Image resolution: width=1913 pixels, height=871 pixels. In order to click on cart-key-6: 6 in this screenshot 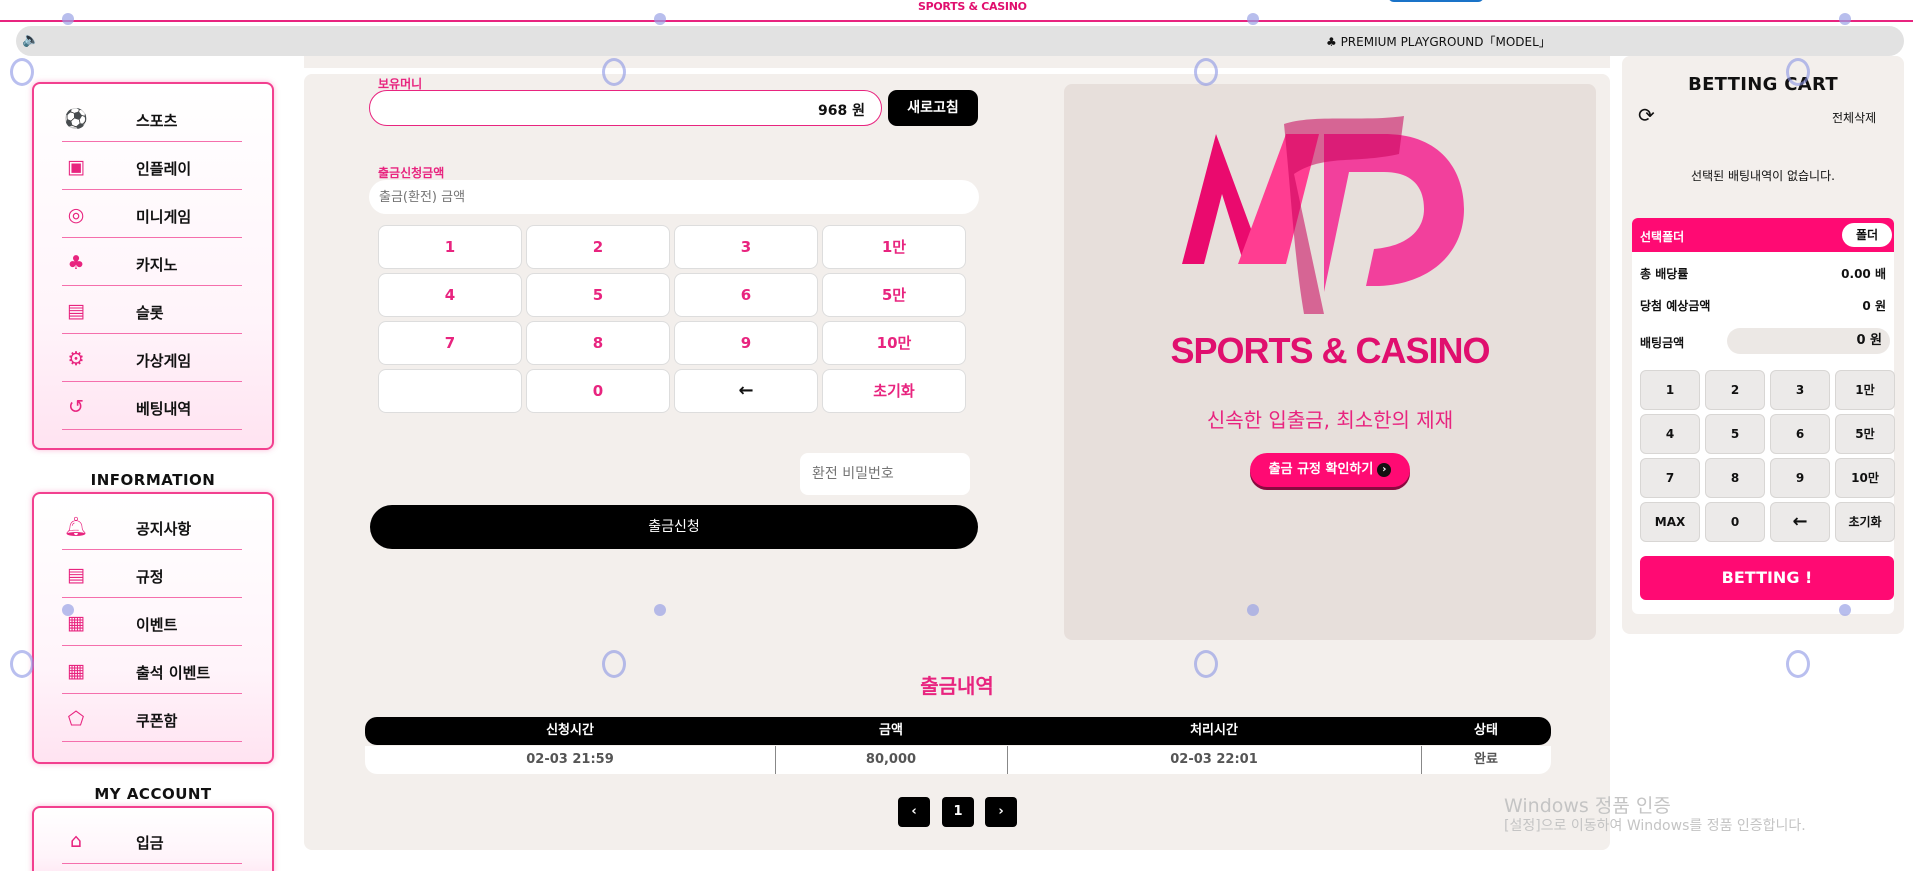, I will do `click(1800, 434)`.